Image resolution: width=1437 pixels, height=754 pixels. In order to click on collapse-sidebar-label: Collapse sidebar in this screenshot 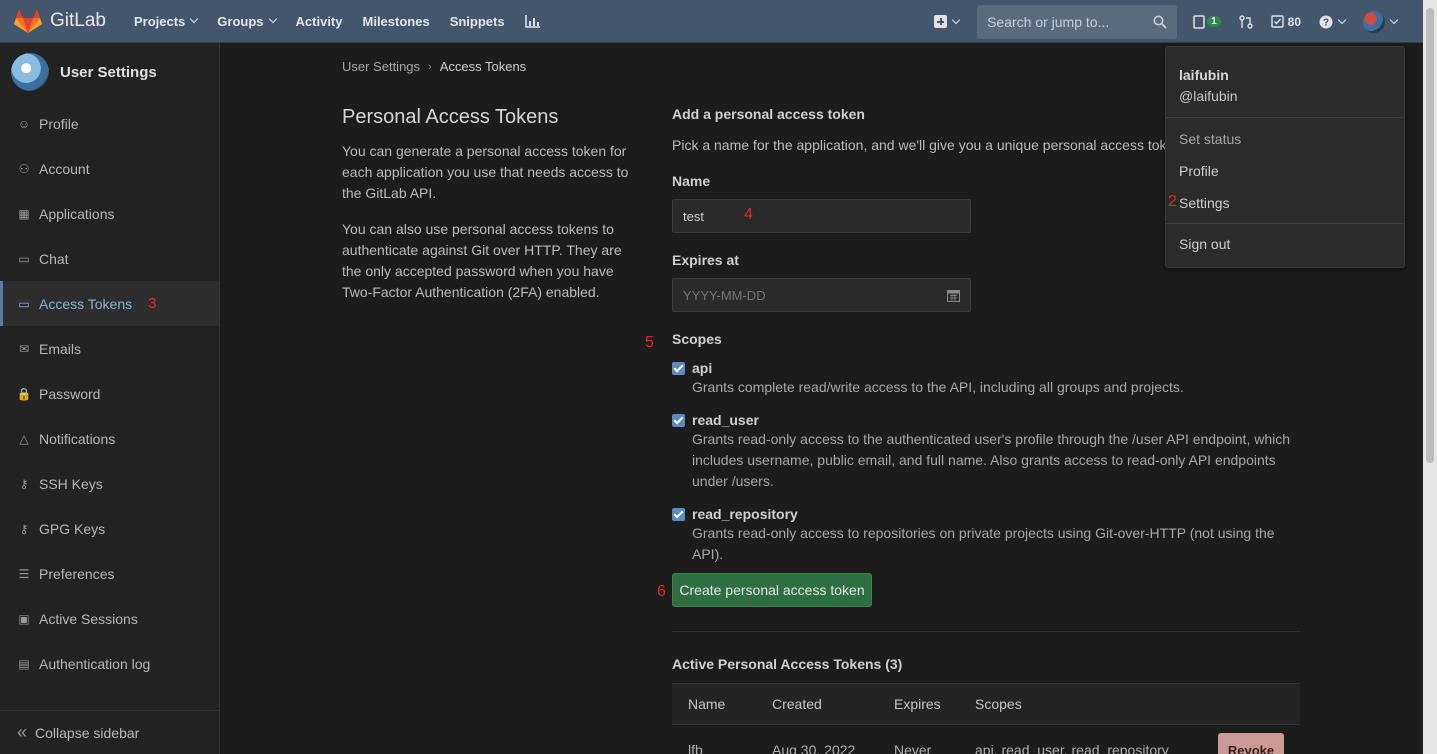, I will do `click(87, 732)`.